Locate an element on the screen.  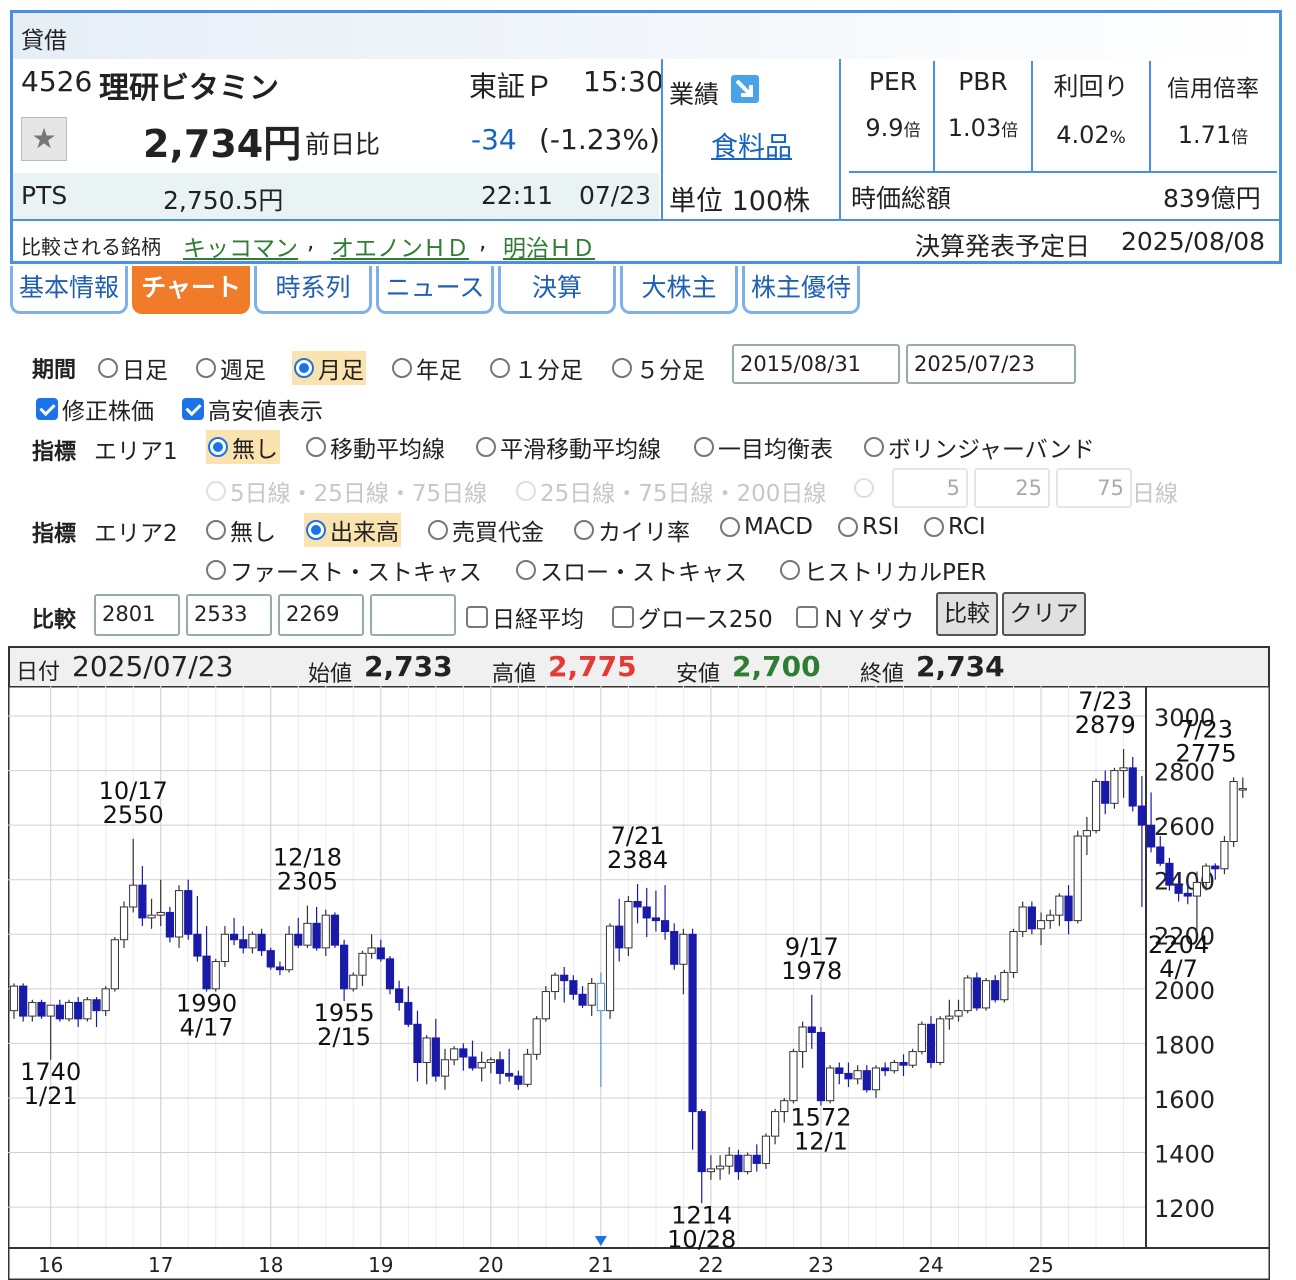
period-label: 期間 is located at coordinates (54, 370).